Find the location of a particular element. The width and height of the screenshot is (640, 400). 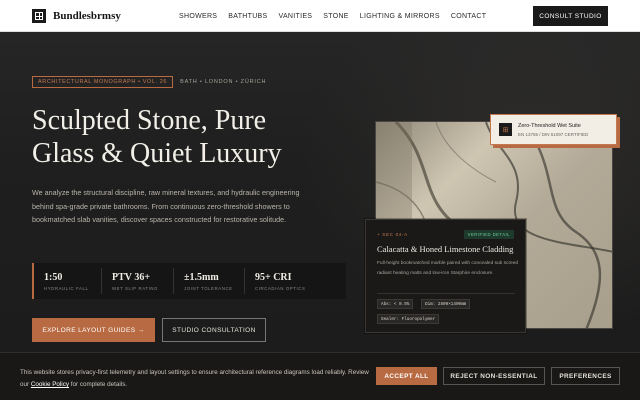

explore-layout-guides-button: EXPLORE LAYOUT GUIDES → is located at coordinates (93, 330).